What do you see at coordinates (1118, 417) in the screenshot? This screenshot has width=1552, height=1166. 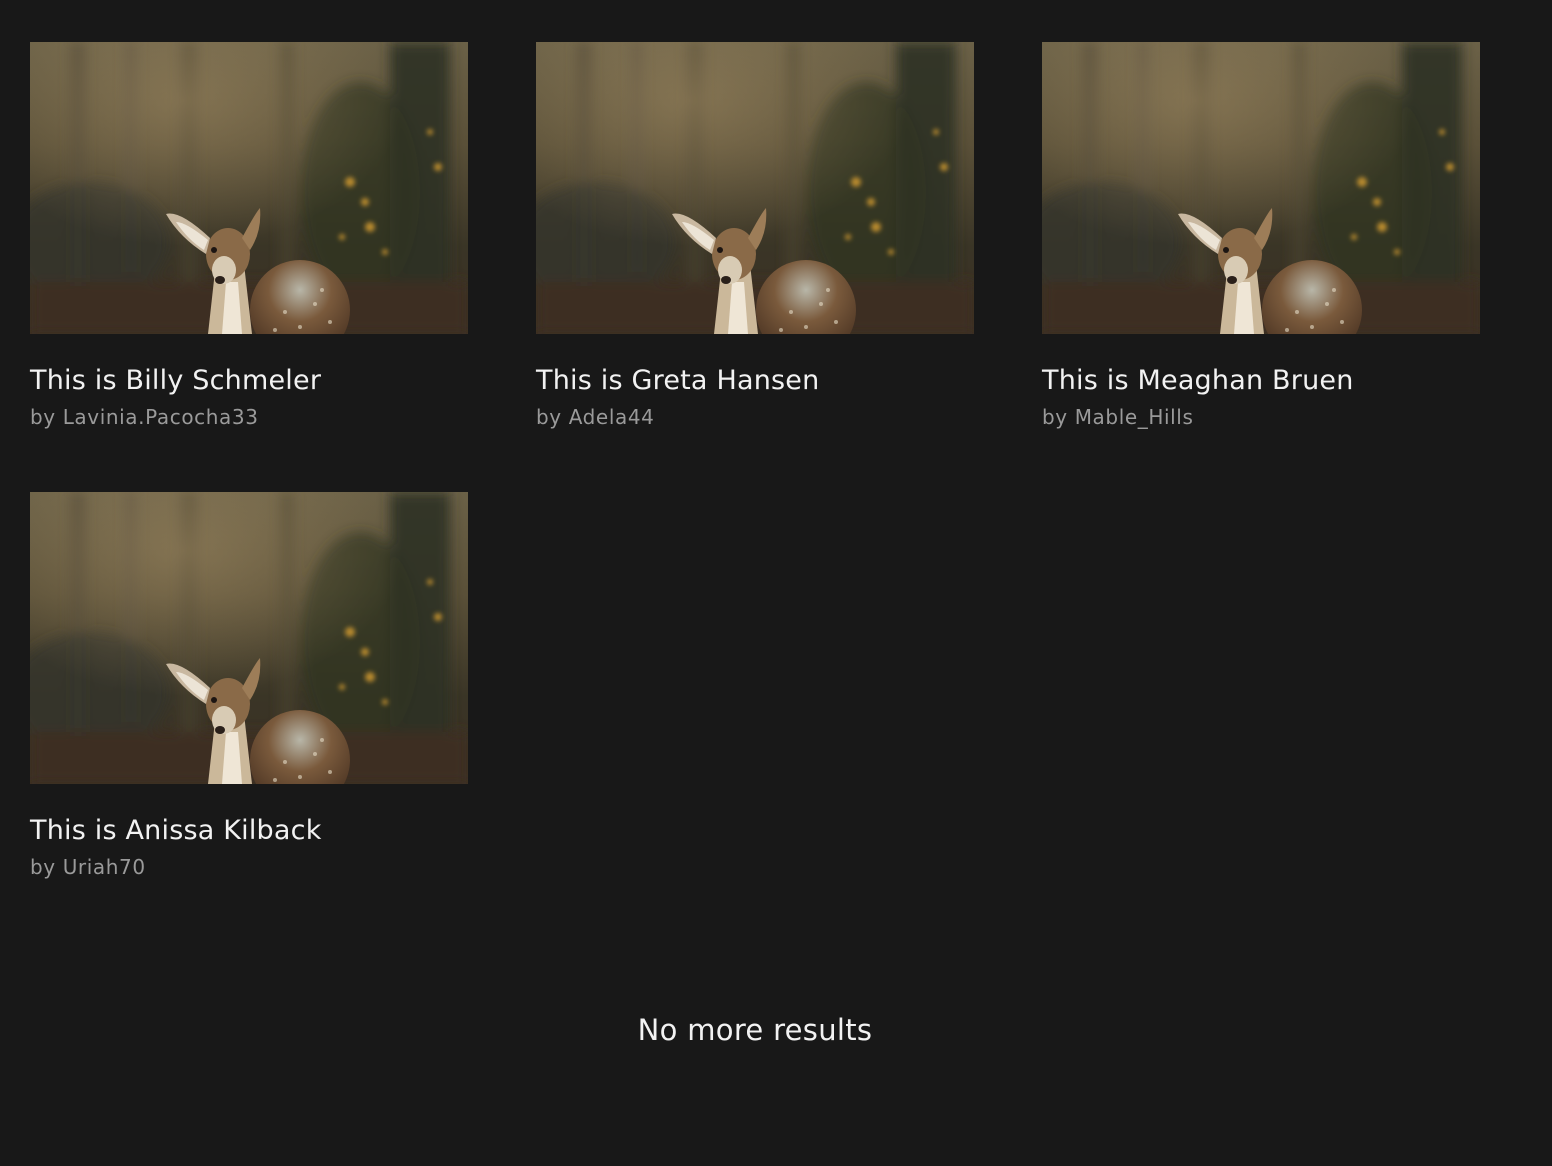 I see `card-author: by Mable_Hills` at bounding box center [1118, 417].